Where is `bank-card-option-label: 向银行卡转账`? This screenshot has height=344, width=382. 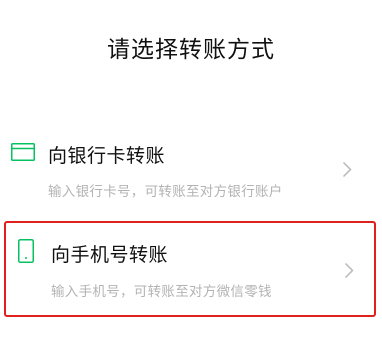
bank-card-option-label: 向银行卡转账 is located at coordinates (107, 156).